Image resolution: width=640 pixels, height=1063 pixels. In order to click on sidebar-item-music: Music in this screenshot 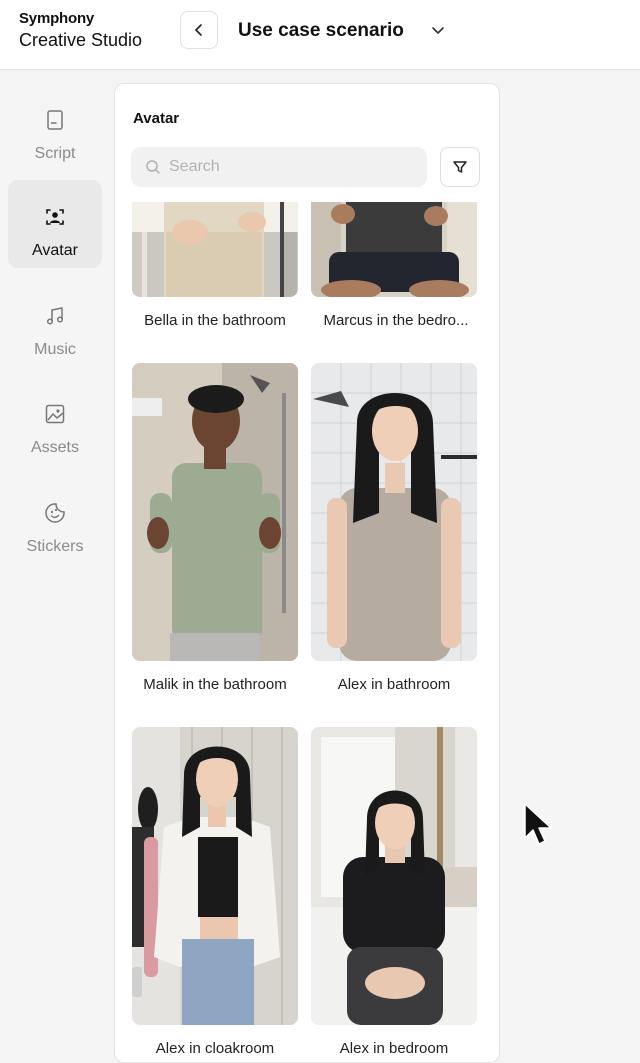, I will do `click(55, 323)`.